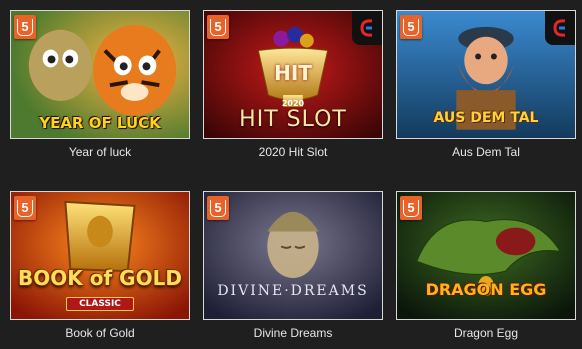  I want to click on game-card-year-of-luck: YEAR OF LUCK 5 Year of luck, so click(100, 84).